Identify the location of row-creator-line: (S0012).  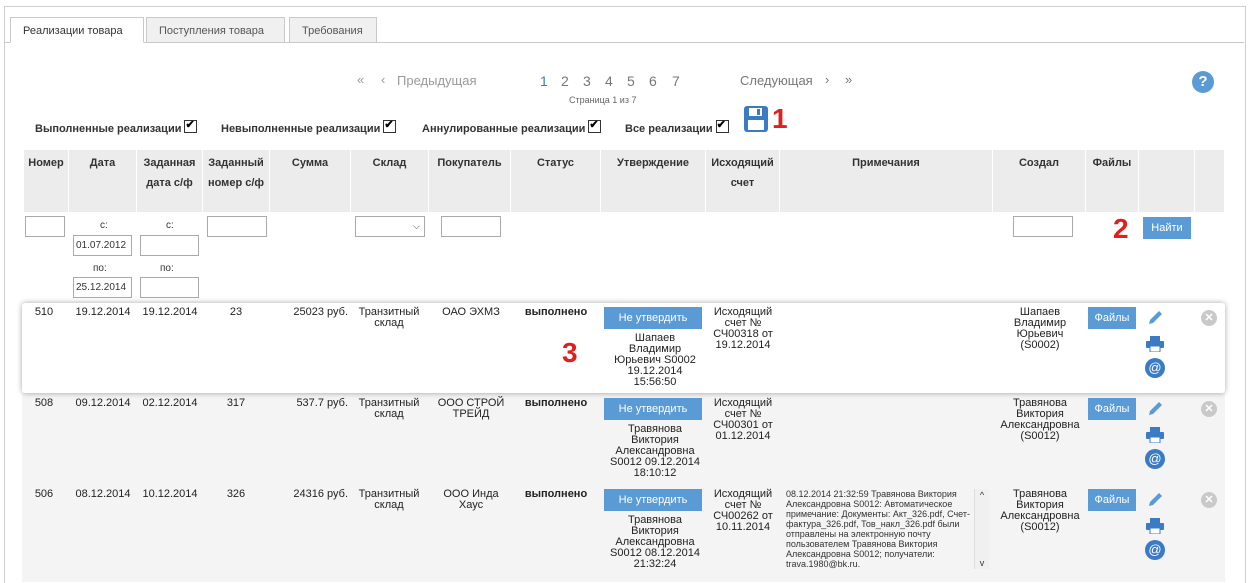
(1040, 527).